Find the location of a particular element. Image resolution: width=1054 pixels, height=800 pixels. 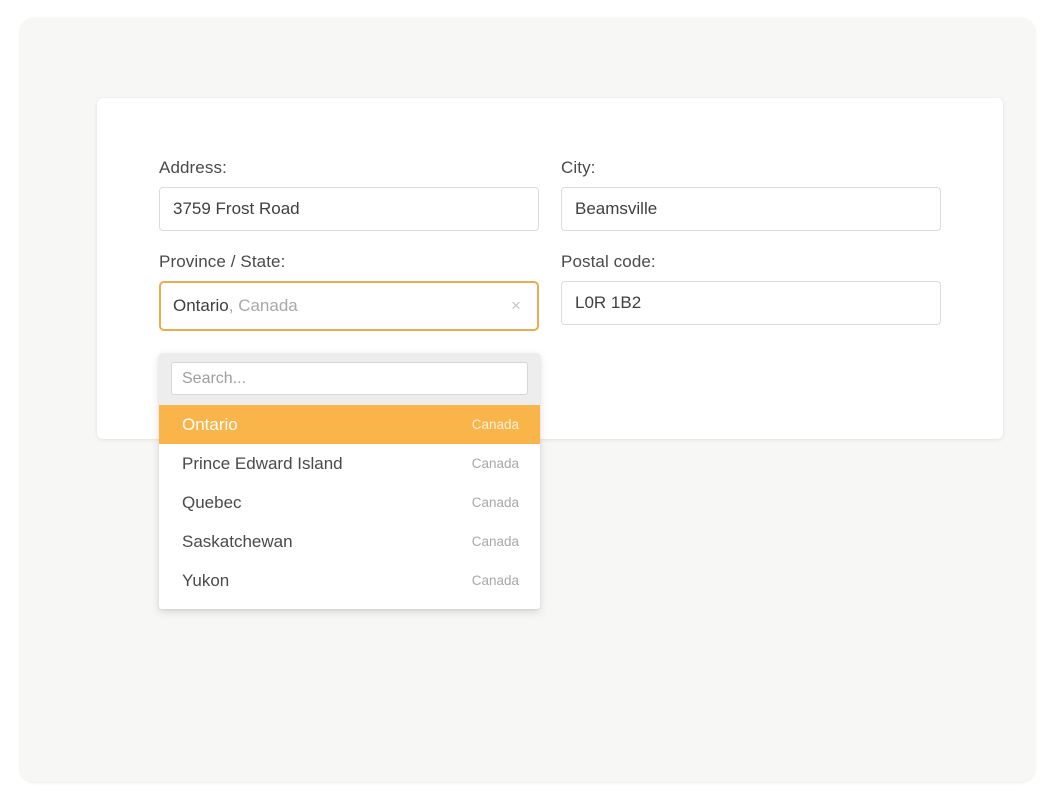

province-state-selected-value: Ontario, Canada is located at coordinates (235, 306).